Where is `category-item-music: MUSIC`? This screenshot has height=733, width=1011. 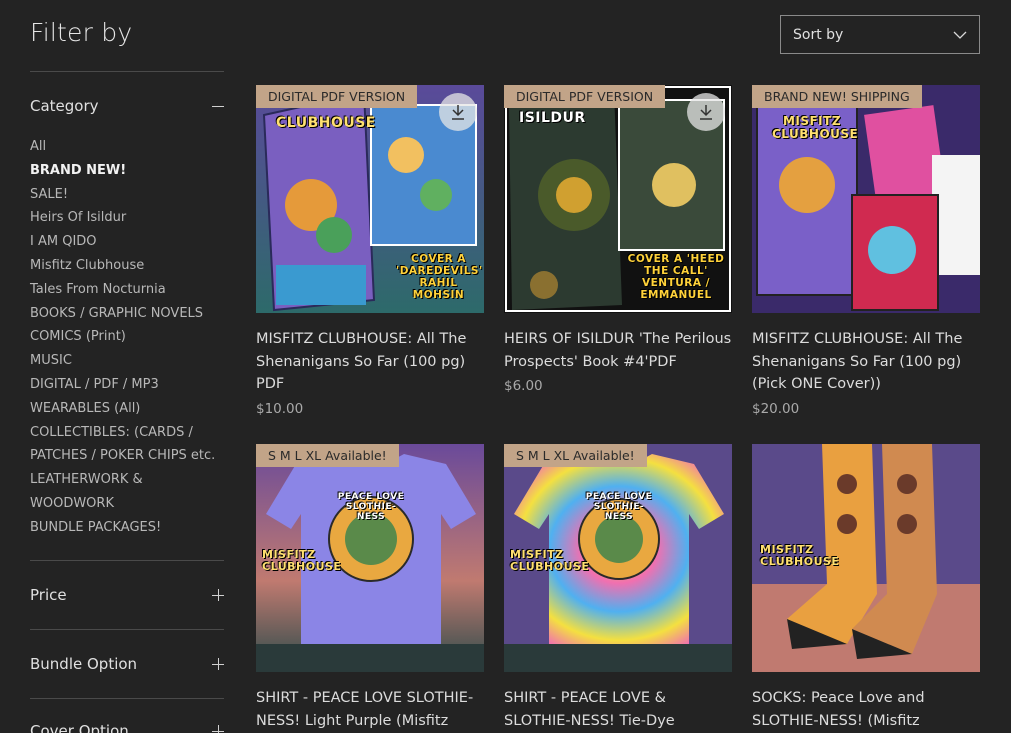 category-item-music: MUSIC is located at coordinates (127, 361).